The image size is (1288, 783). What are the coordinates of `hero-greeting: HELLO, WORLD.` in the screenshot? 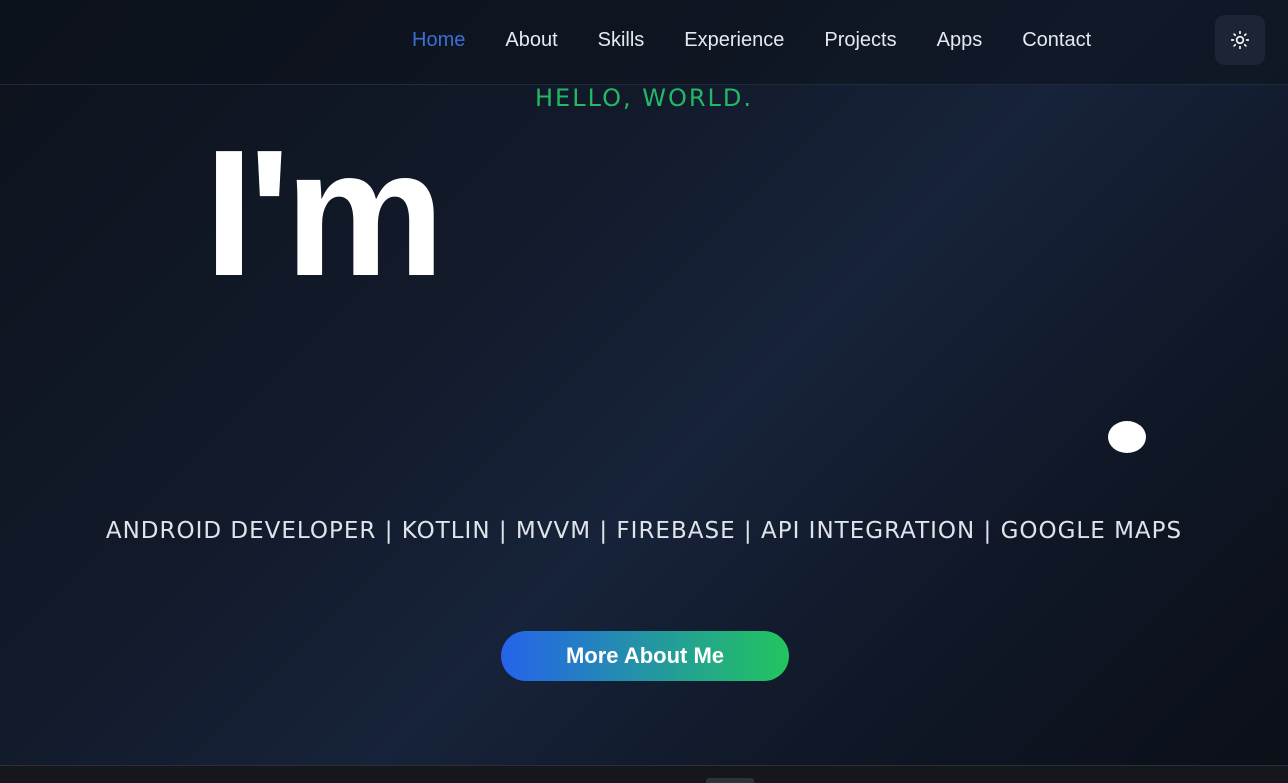 It's located at (644, 98).